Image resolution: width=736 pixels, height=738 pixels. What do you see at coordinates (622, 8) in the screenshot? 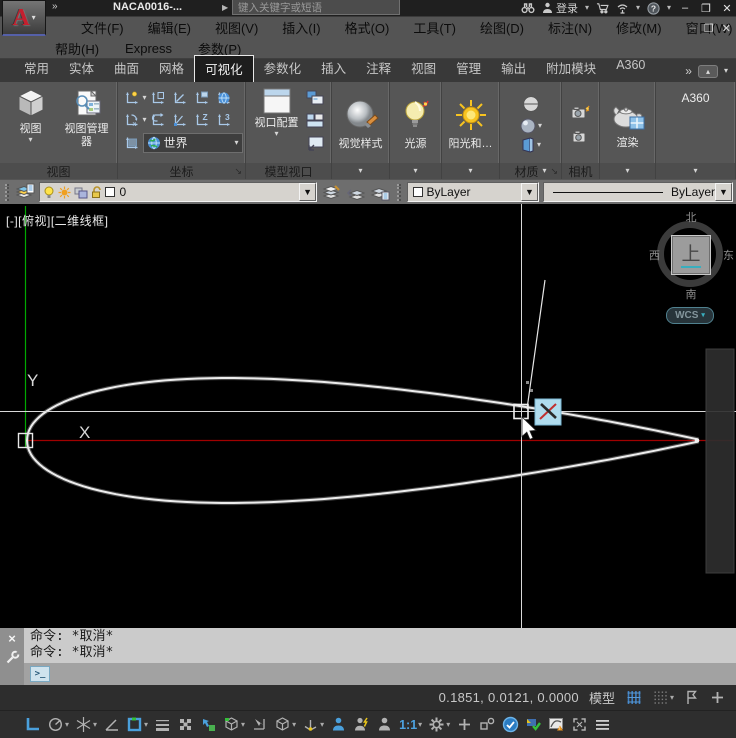
I see `communication-center-icon` at bounding box center [622, 8].